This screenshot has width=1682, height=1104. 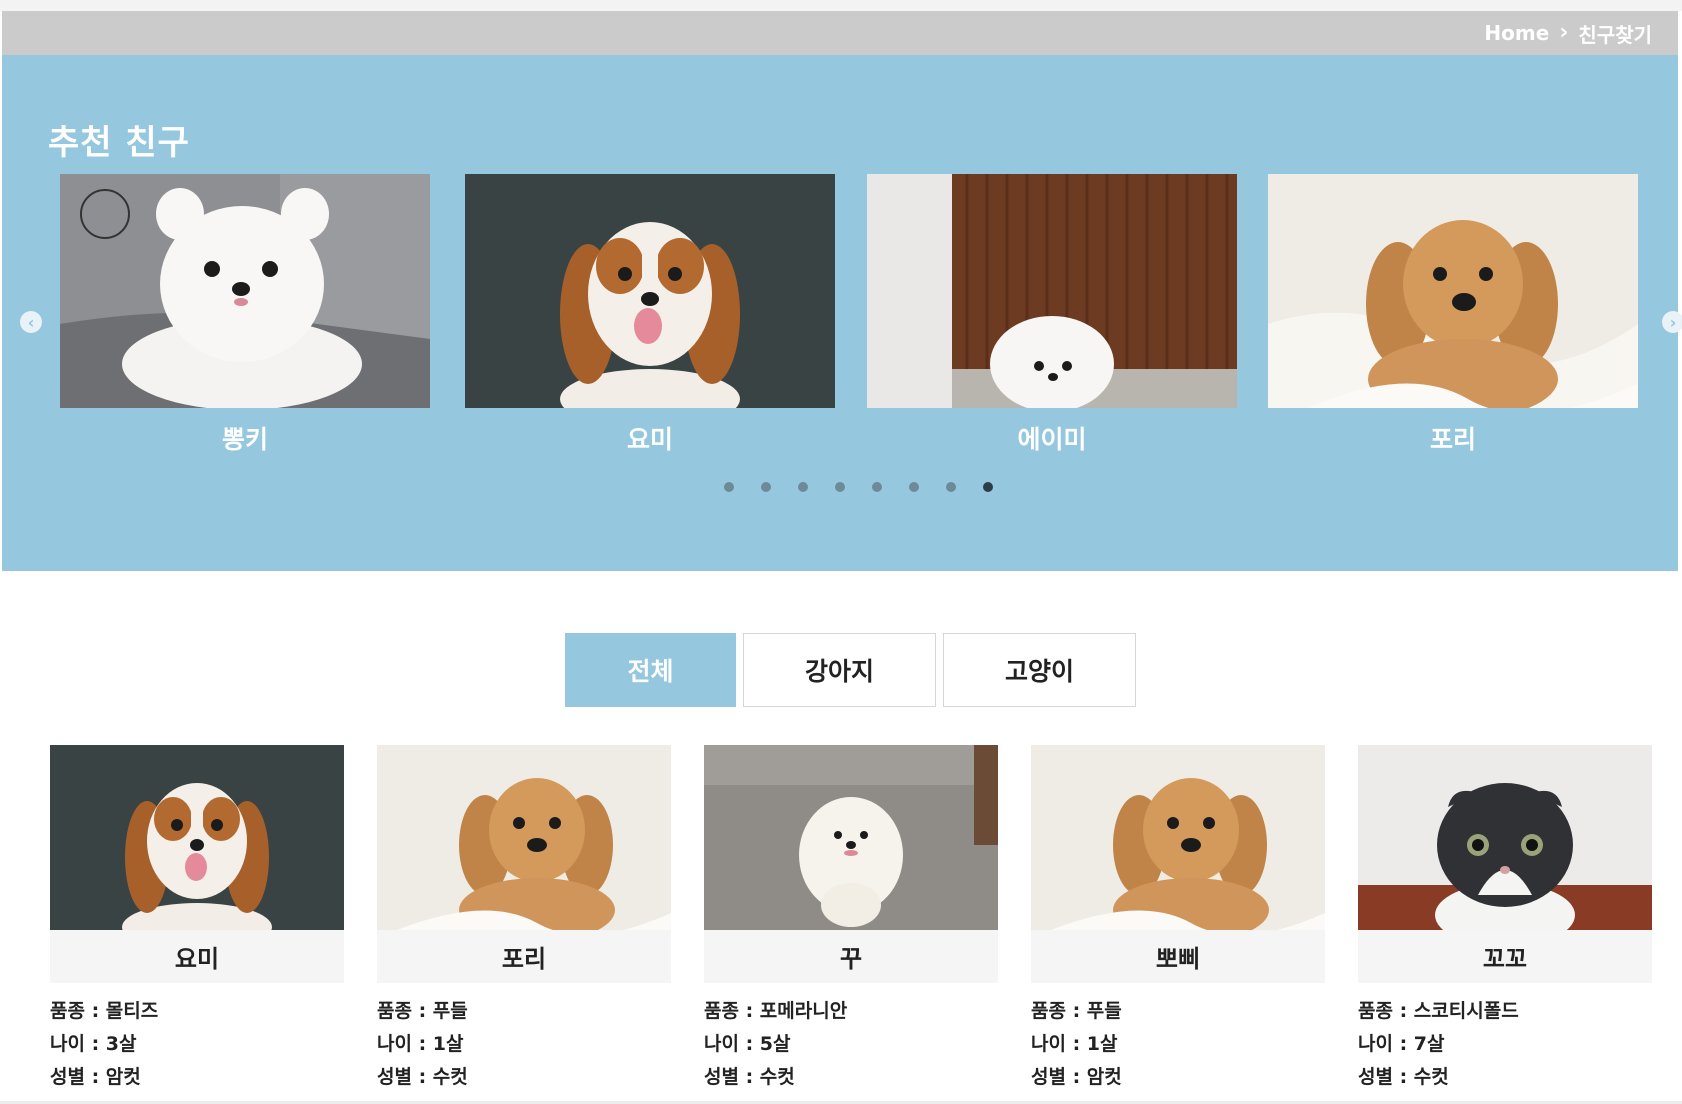 I want to click on friend-card: 포리 품종 : 푸들 나이 : 1살 성별 : 수컷, so click(x=524, y=919).